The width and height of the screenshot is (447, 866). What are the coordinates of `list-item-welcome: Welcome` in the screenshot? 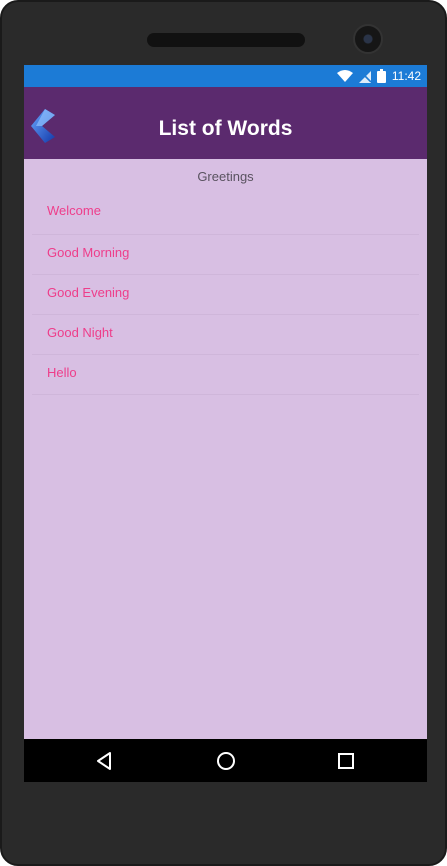 It's located at (225, 215).